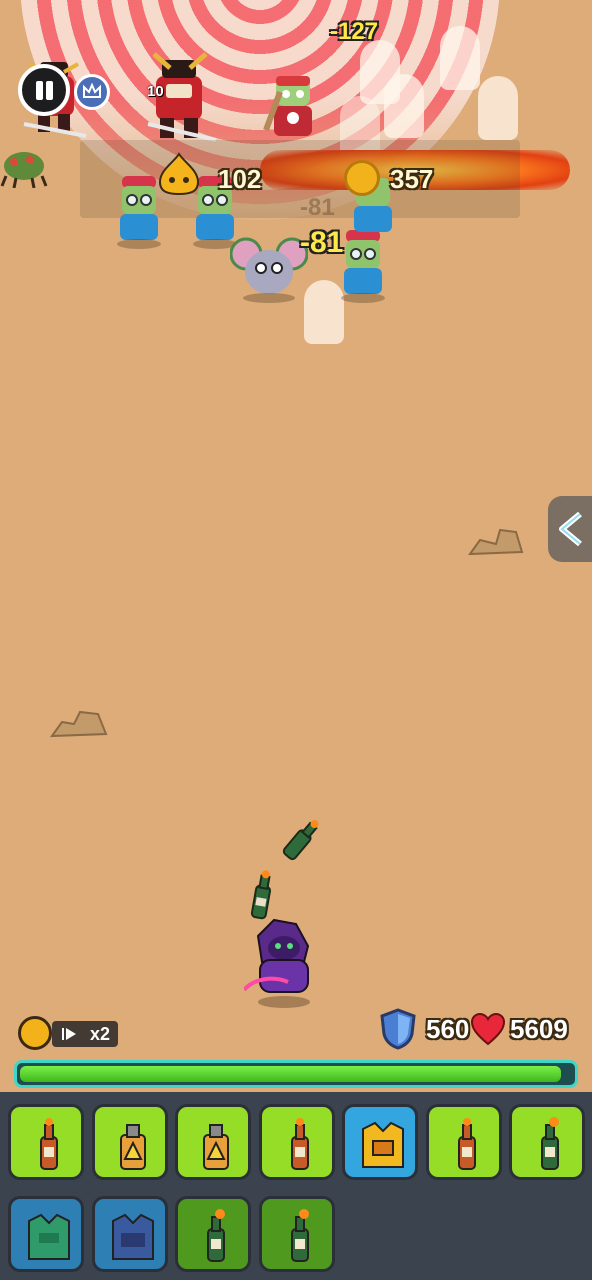 The width and height of the screenshot is (592, 1280). Describe the element at coordinates (383, 1144) in the screenshot. I see `gold-armor-vest-icon` at that location.